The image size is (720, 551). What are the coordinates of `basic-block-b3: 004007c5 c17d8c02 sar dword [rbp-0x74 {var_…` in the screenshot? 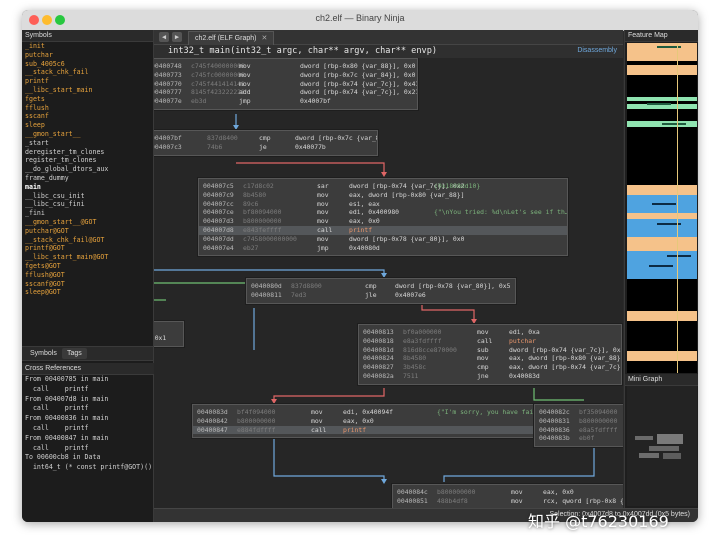 It's located at (383, 217).